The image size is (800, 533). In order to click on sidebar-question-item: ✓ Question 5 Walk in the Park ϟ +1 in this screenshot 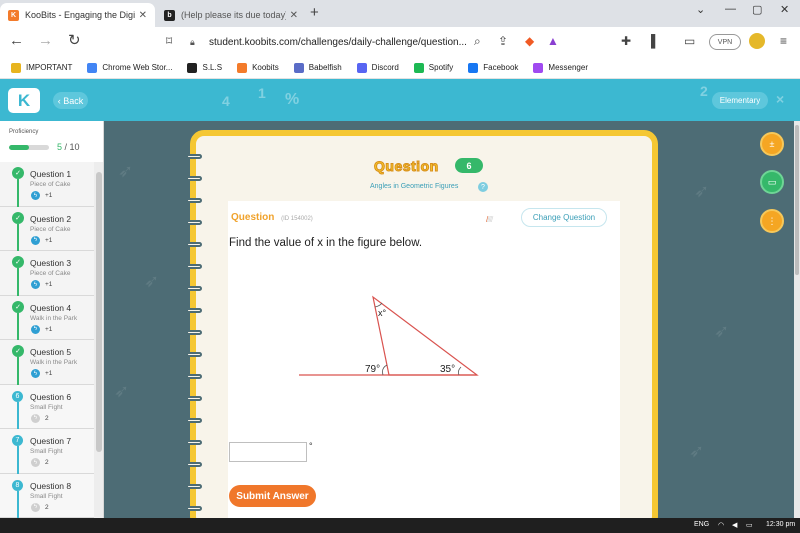, I will do `click(47, 362)`.